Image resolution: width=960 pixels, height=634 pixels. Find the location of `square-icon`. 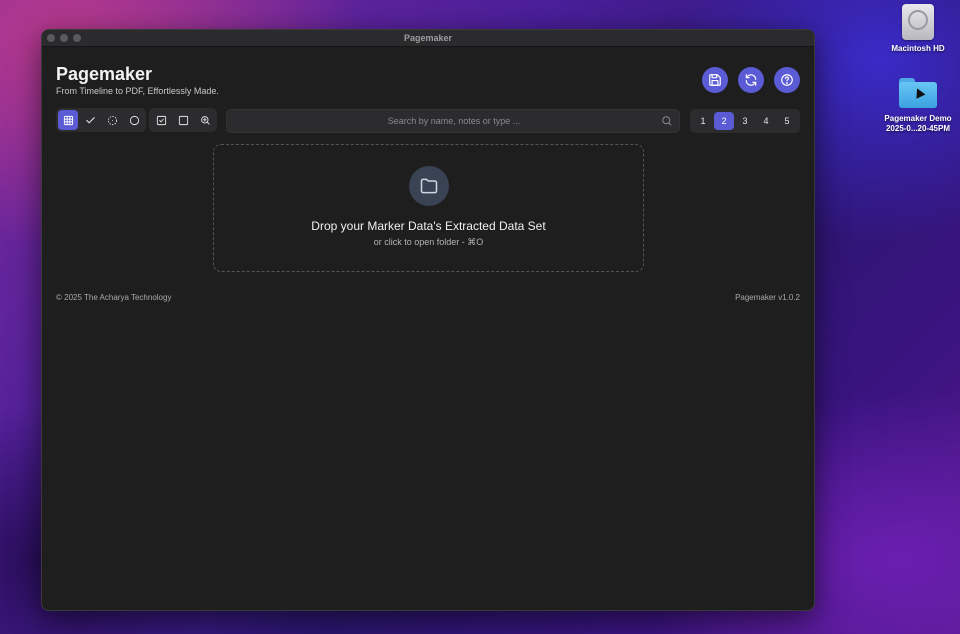

square-icon is located at coordinates (183, 120).